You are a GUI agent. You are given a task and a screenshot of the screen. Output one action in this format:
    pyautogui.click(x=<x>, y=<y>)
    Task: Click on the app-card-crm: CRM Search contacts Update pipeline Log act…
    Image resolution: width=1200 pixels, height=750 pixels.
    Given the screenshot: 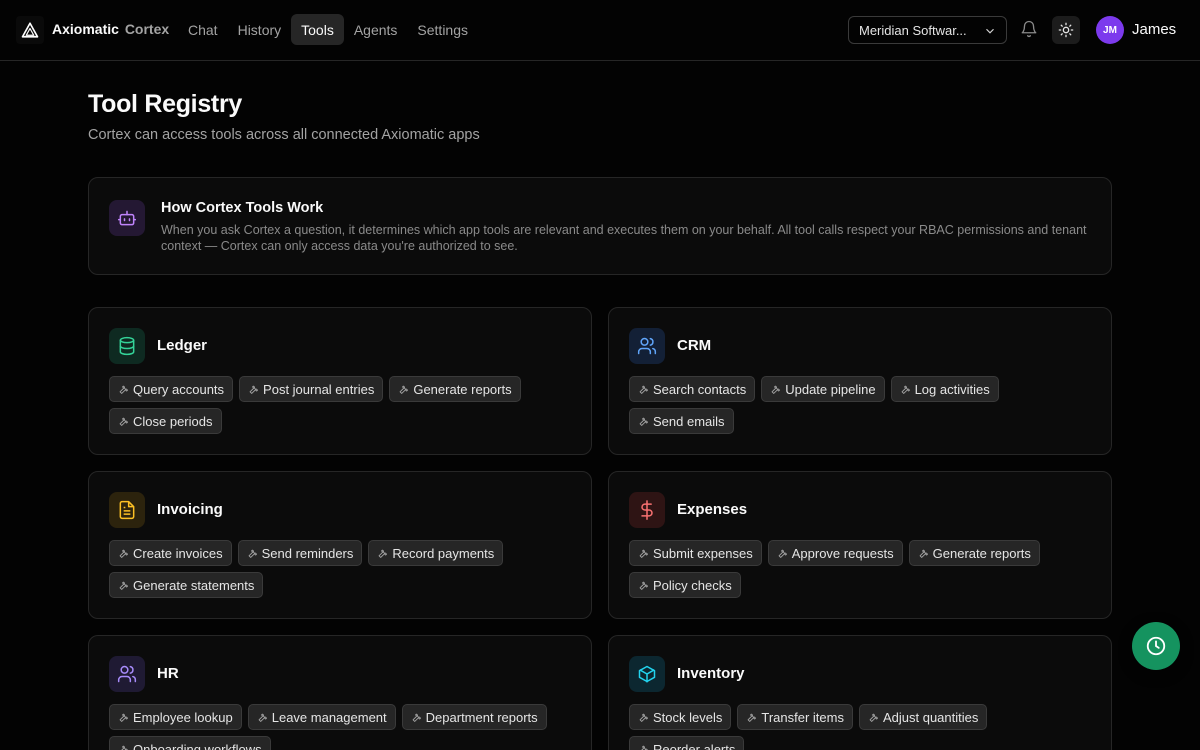 What is the action you would take?
    pyautogui.click(x=860, y=381)
    